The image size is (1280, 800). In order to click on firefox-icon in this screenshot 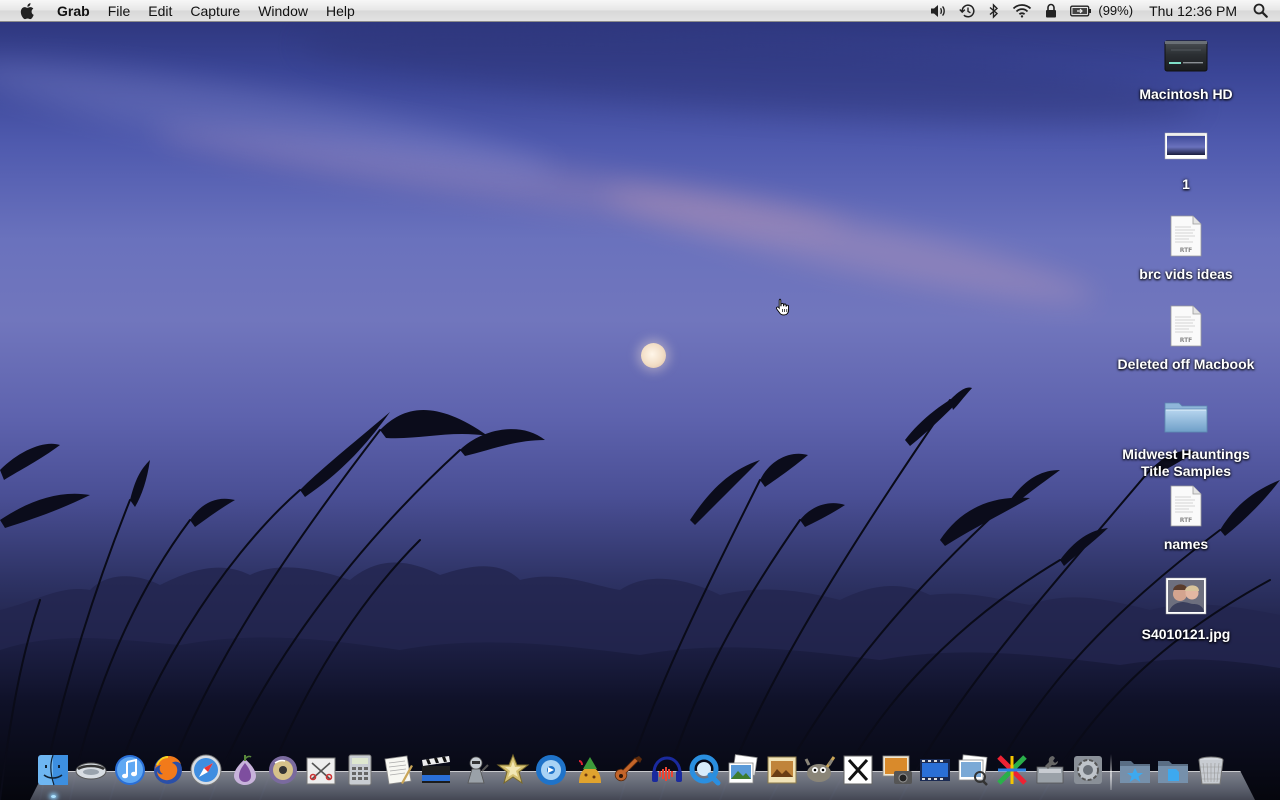, I will do `click(168, 770)`.